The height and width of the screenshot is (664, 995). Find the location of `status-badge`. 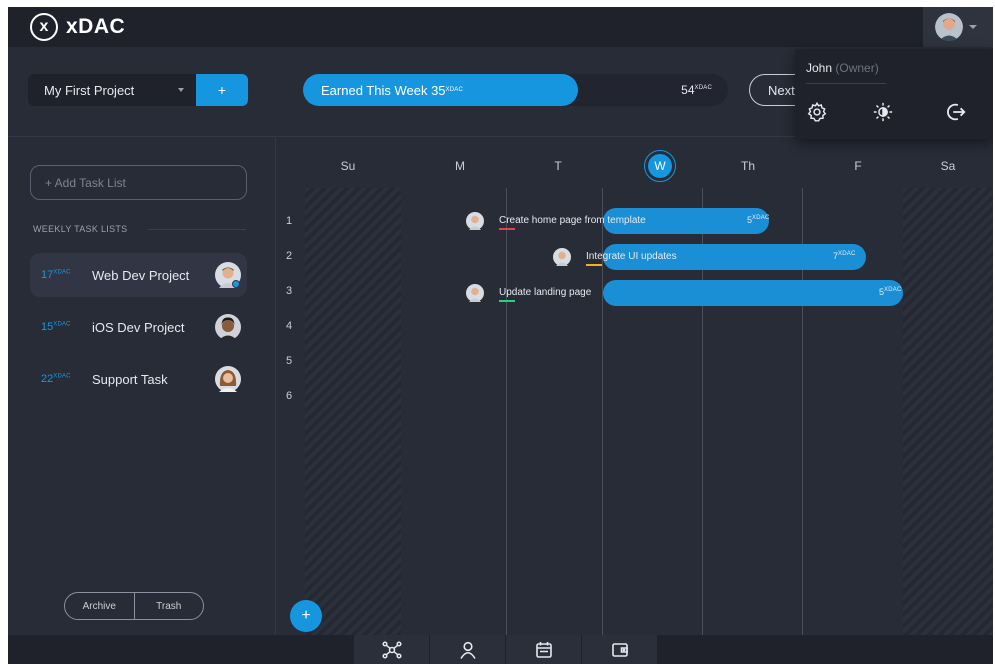

status-badge is located at coordinates (236, 284).